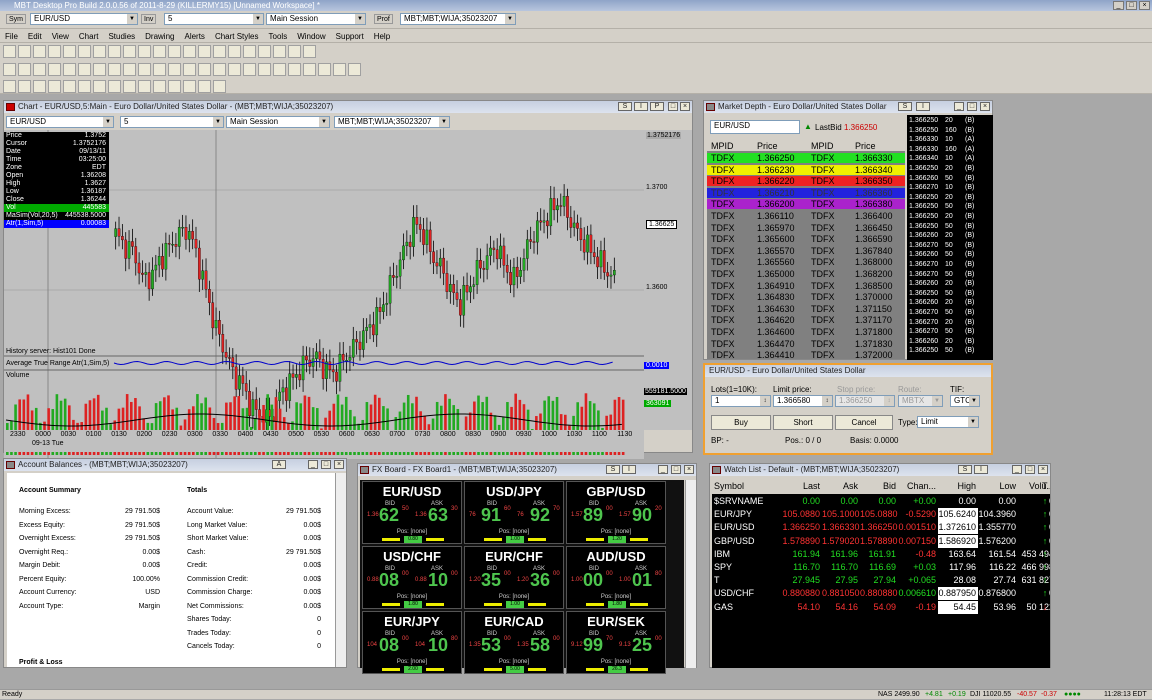  What do you see at coordinates (9, 86) in the screenshot?
I see `pointer-icon` at bounding box center [9, 86].